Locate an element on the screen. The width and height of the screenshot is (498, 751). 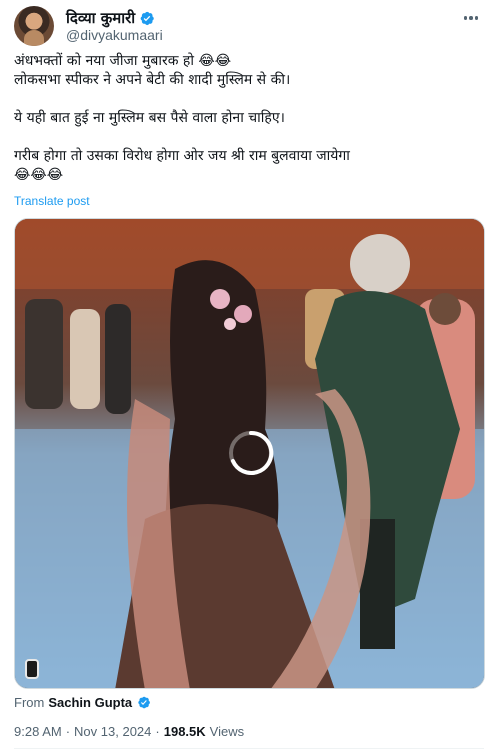
translate-post-link: Translate post is located at coordinates (52, 201).